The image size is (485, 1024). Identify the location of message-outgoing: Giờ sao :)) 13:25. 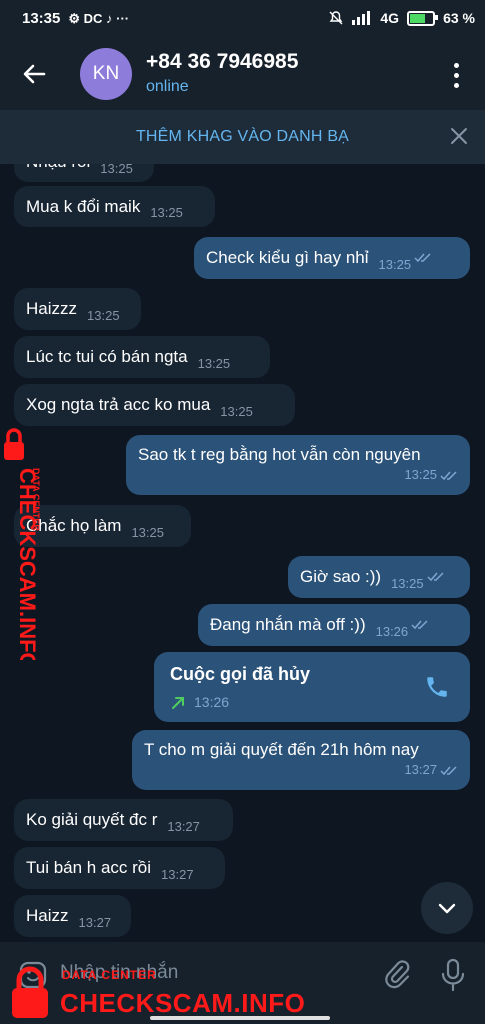
(379, 577).